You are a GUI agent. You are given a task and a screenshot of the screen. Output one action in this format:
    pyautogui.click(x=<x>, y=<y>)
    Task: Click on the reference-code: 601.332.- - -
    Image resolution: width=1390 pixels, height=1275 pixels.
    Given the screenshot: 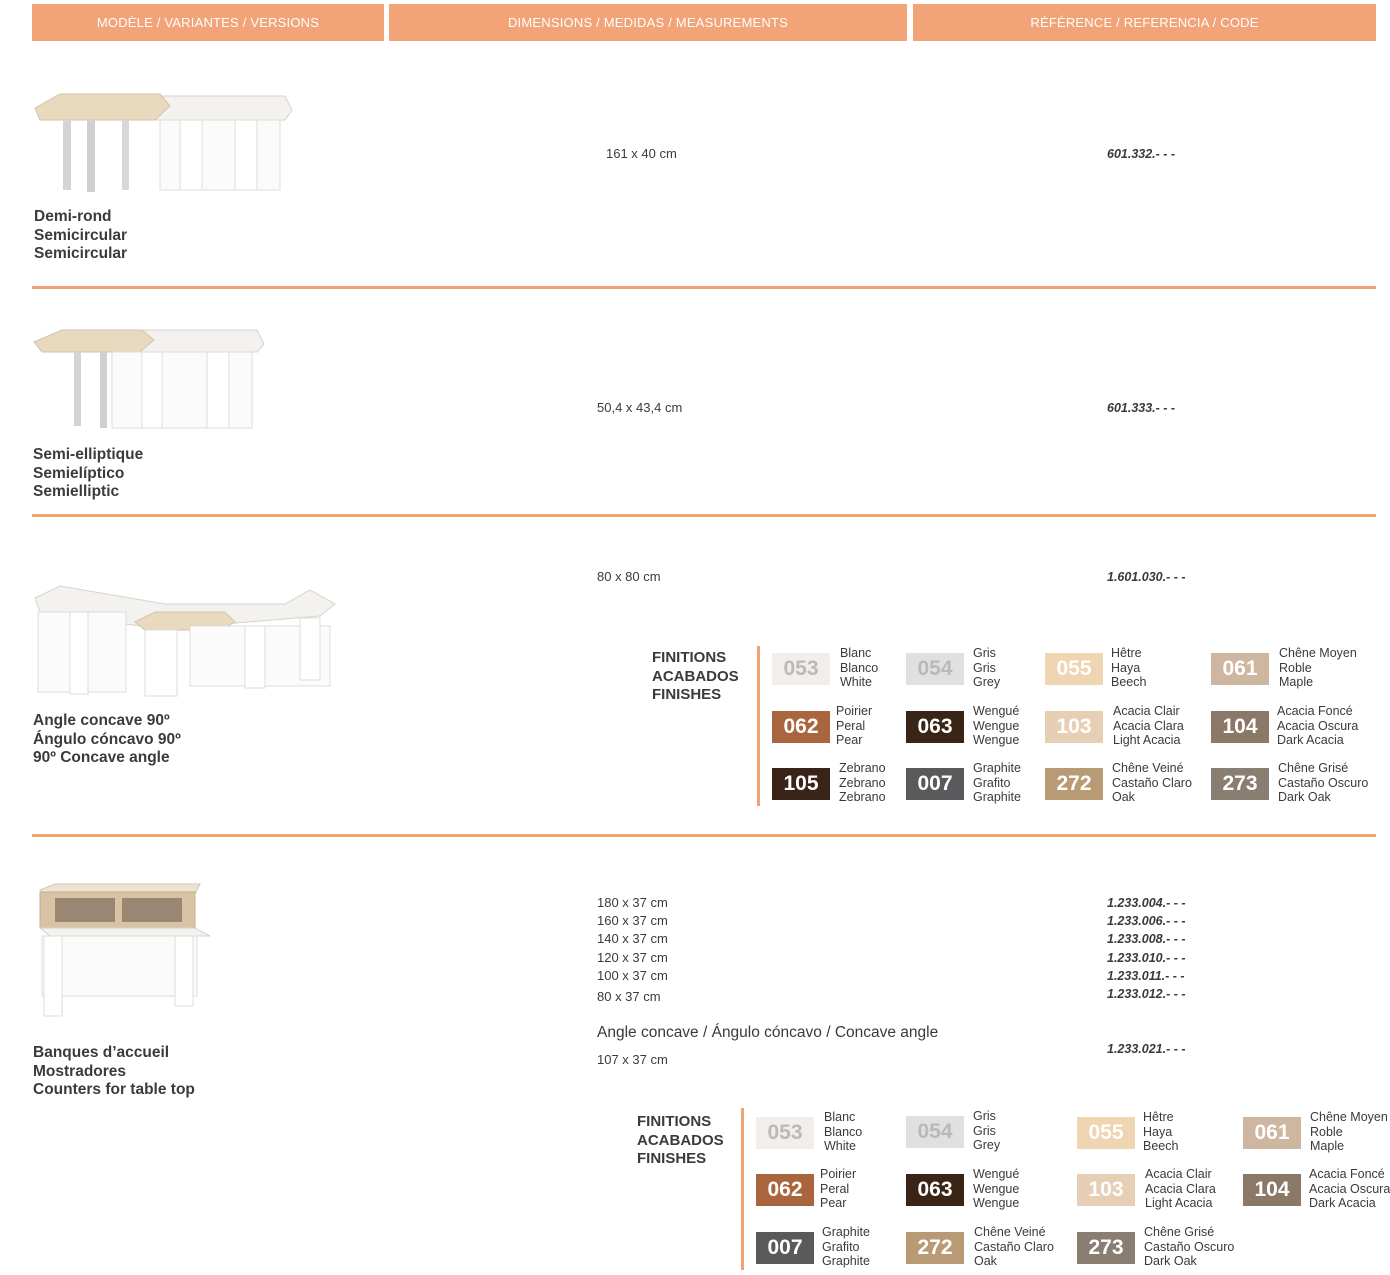 What is the action you would take?
    pyautogui.click(x=1141, y=154)
    